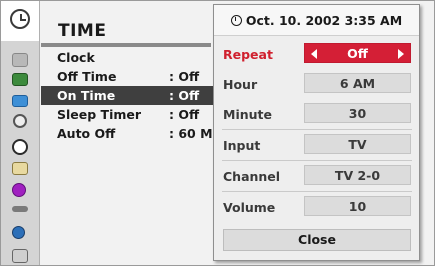  I want to click on popup-row-label: Volume, so click(249, 207).